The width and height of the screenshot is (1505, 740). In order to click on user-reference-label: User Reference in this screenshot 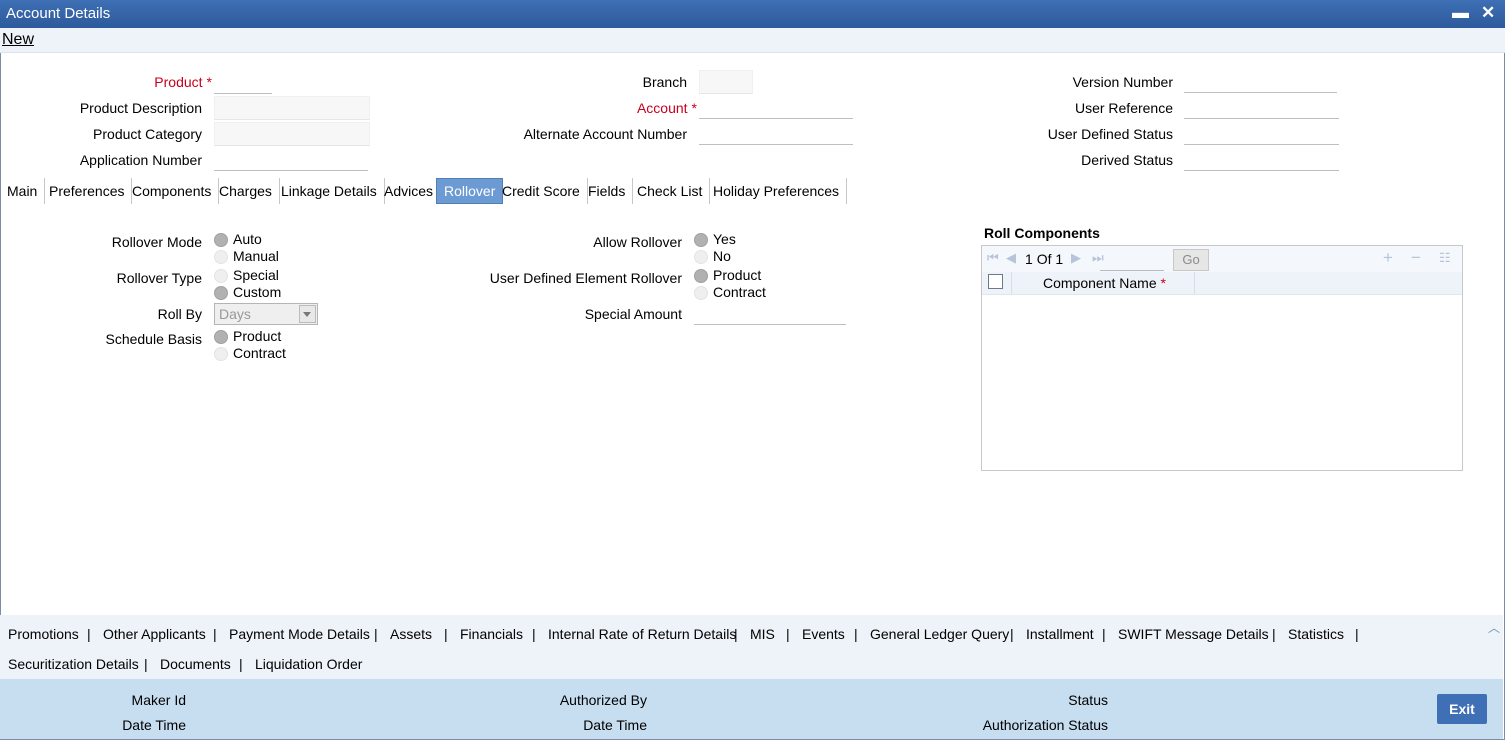, I will do `click(1123, 108)`.